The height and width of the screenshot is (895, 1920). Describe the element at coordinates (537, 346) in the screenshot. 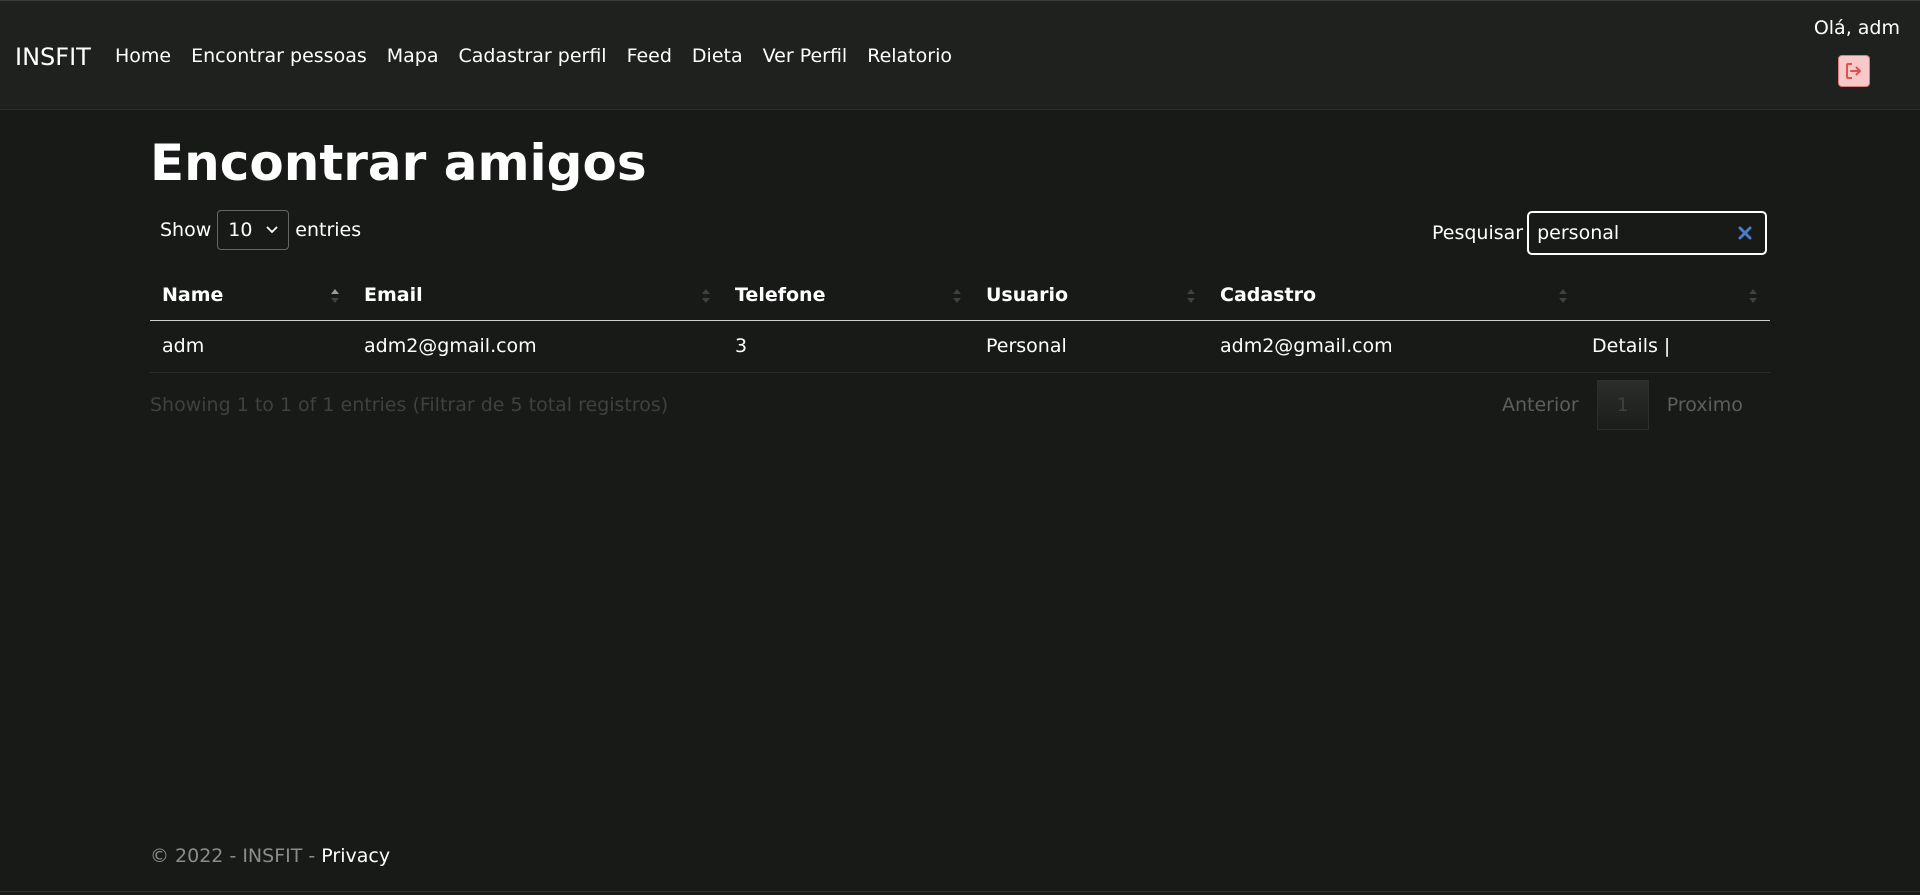

I see `cell-email: adm2@gmail.com` at that location.